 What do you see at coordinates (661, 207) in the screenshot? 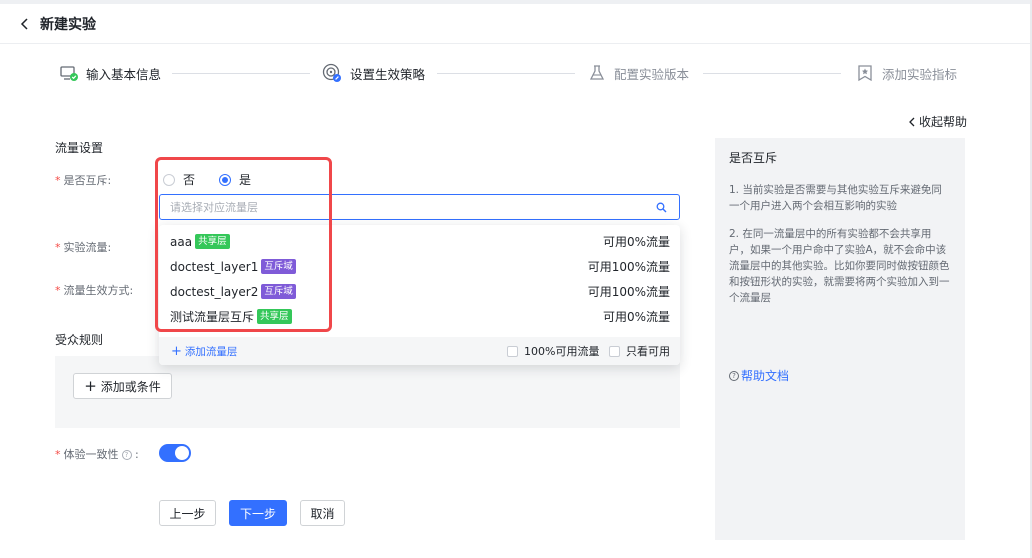
I see `search-icon` at bounding box center [661, 207].